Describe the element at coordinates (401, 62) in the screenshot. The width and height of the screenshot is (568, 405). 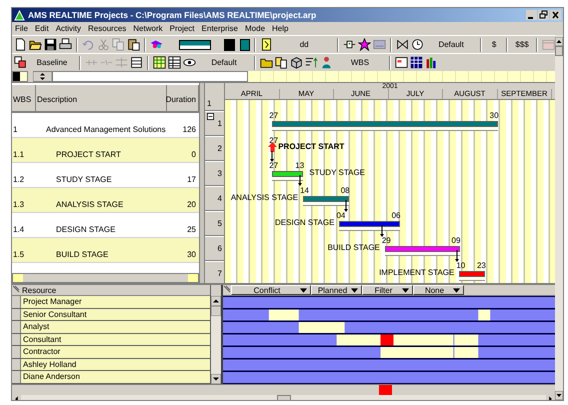
I see `form-icon` at that location.